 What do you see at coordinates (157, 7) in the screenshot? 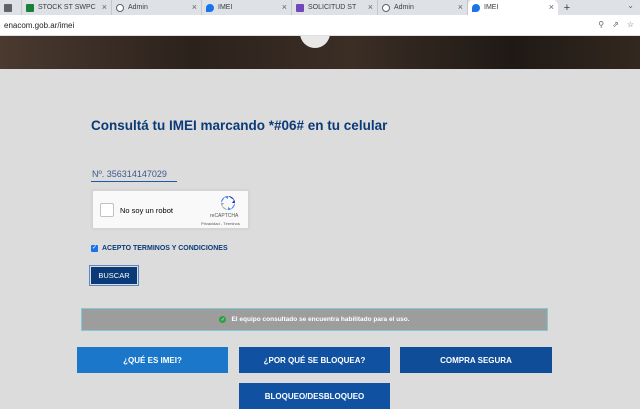
I see `tab-admin: Admin ×` at bounding box center [157, 7].